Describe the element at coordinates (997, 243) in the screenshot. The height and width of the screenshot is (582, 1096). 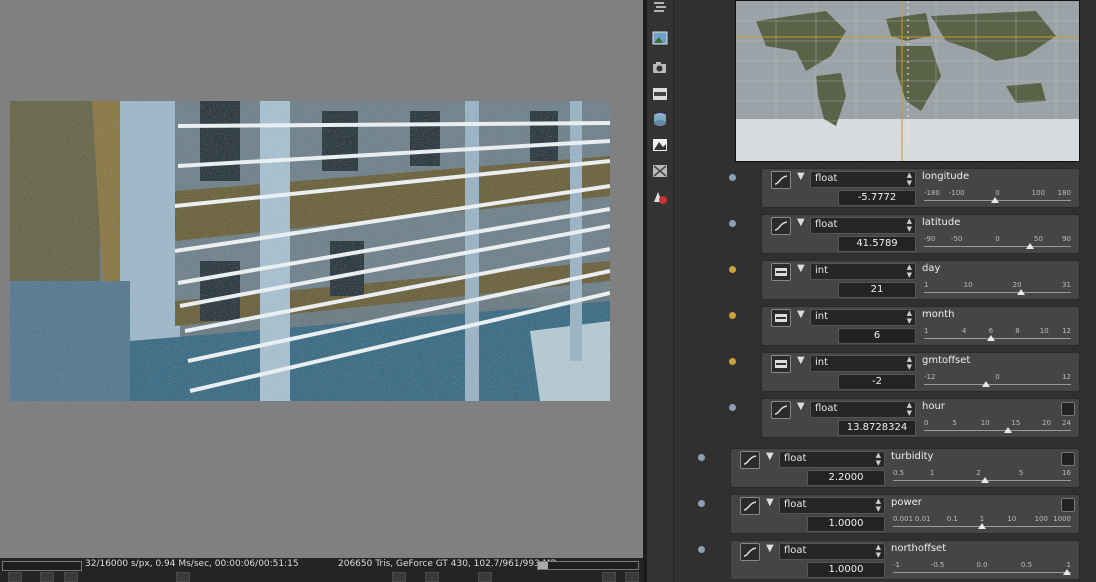
I see `value-slider: -90 -50 0 50 90` at that location.